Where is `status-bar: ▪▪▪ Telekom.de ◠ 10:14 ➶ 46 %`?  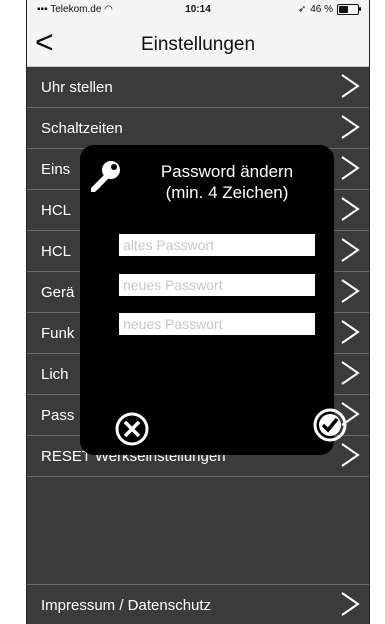 status-bar: ▪▪▪ Telekom.de ◠ 10:14 ➶ 46 % is located at coordinates (198, 10).